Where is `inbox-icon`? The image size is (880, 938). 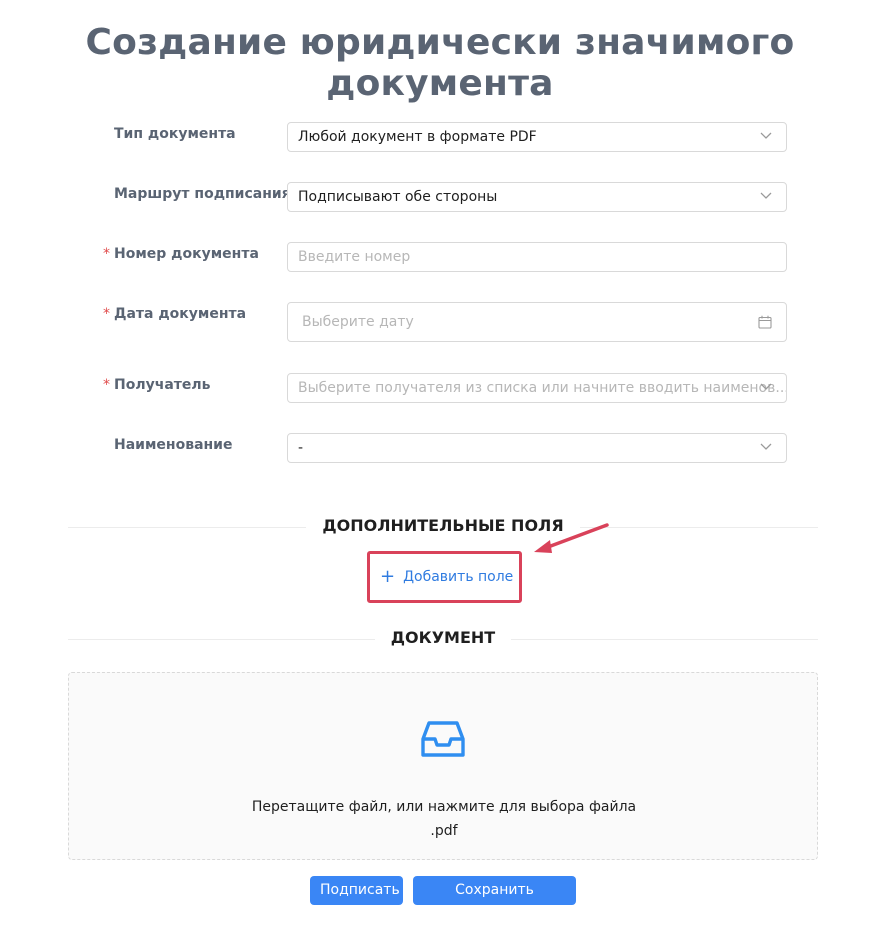
inbox-icon is located at coordinates (443, 739).